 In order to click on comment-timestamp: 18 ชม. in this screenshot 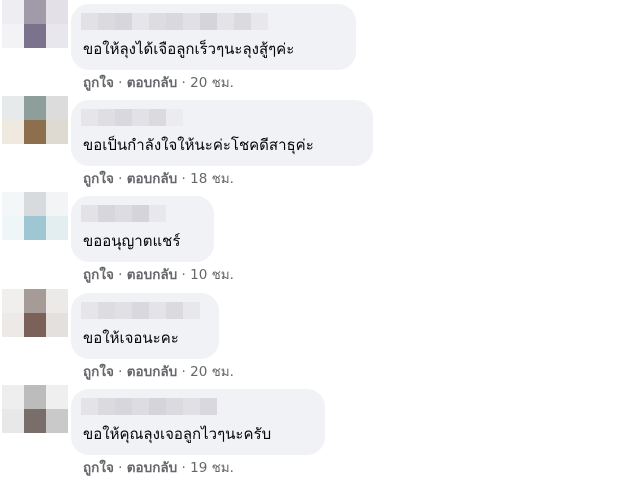, I will do `click(212, 179)`.